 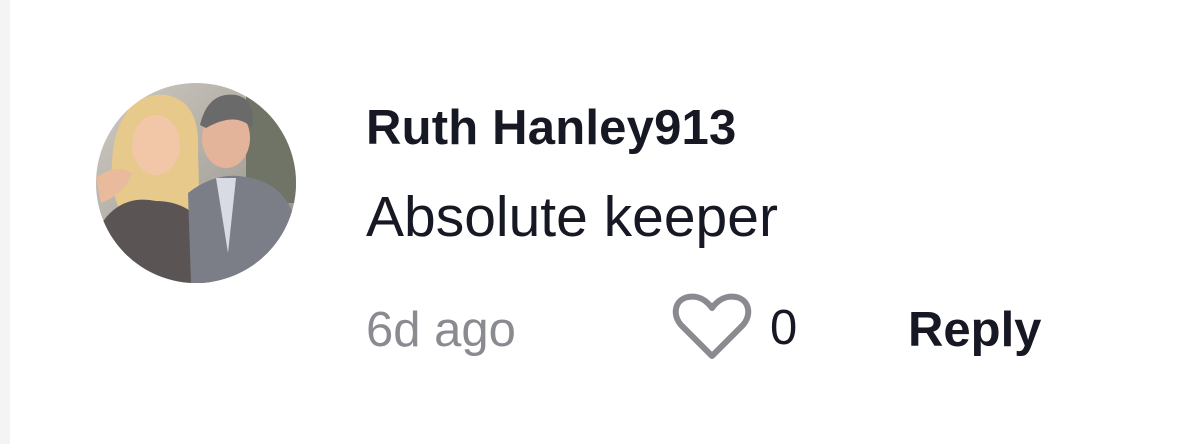 I want to click on reply-button: Reply, so click(x=974, y=330).